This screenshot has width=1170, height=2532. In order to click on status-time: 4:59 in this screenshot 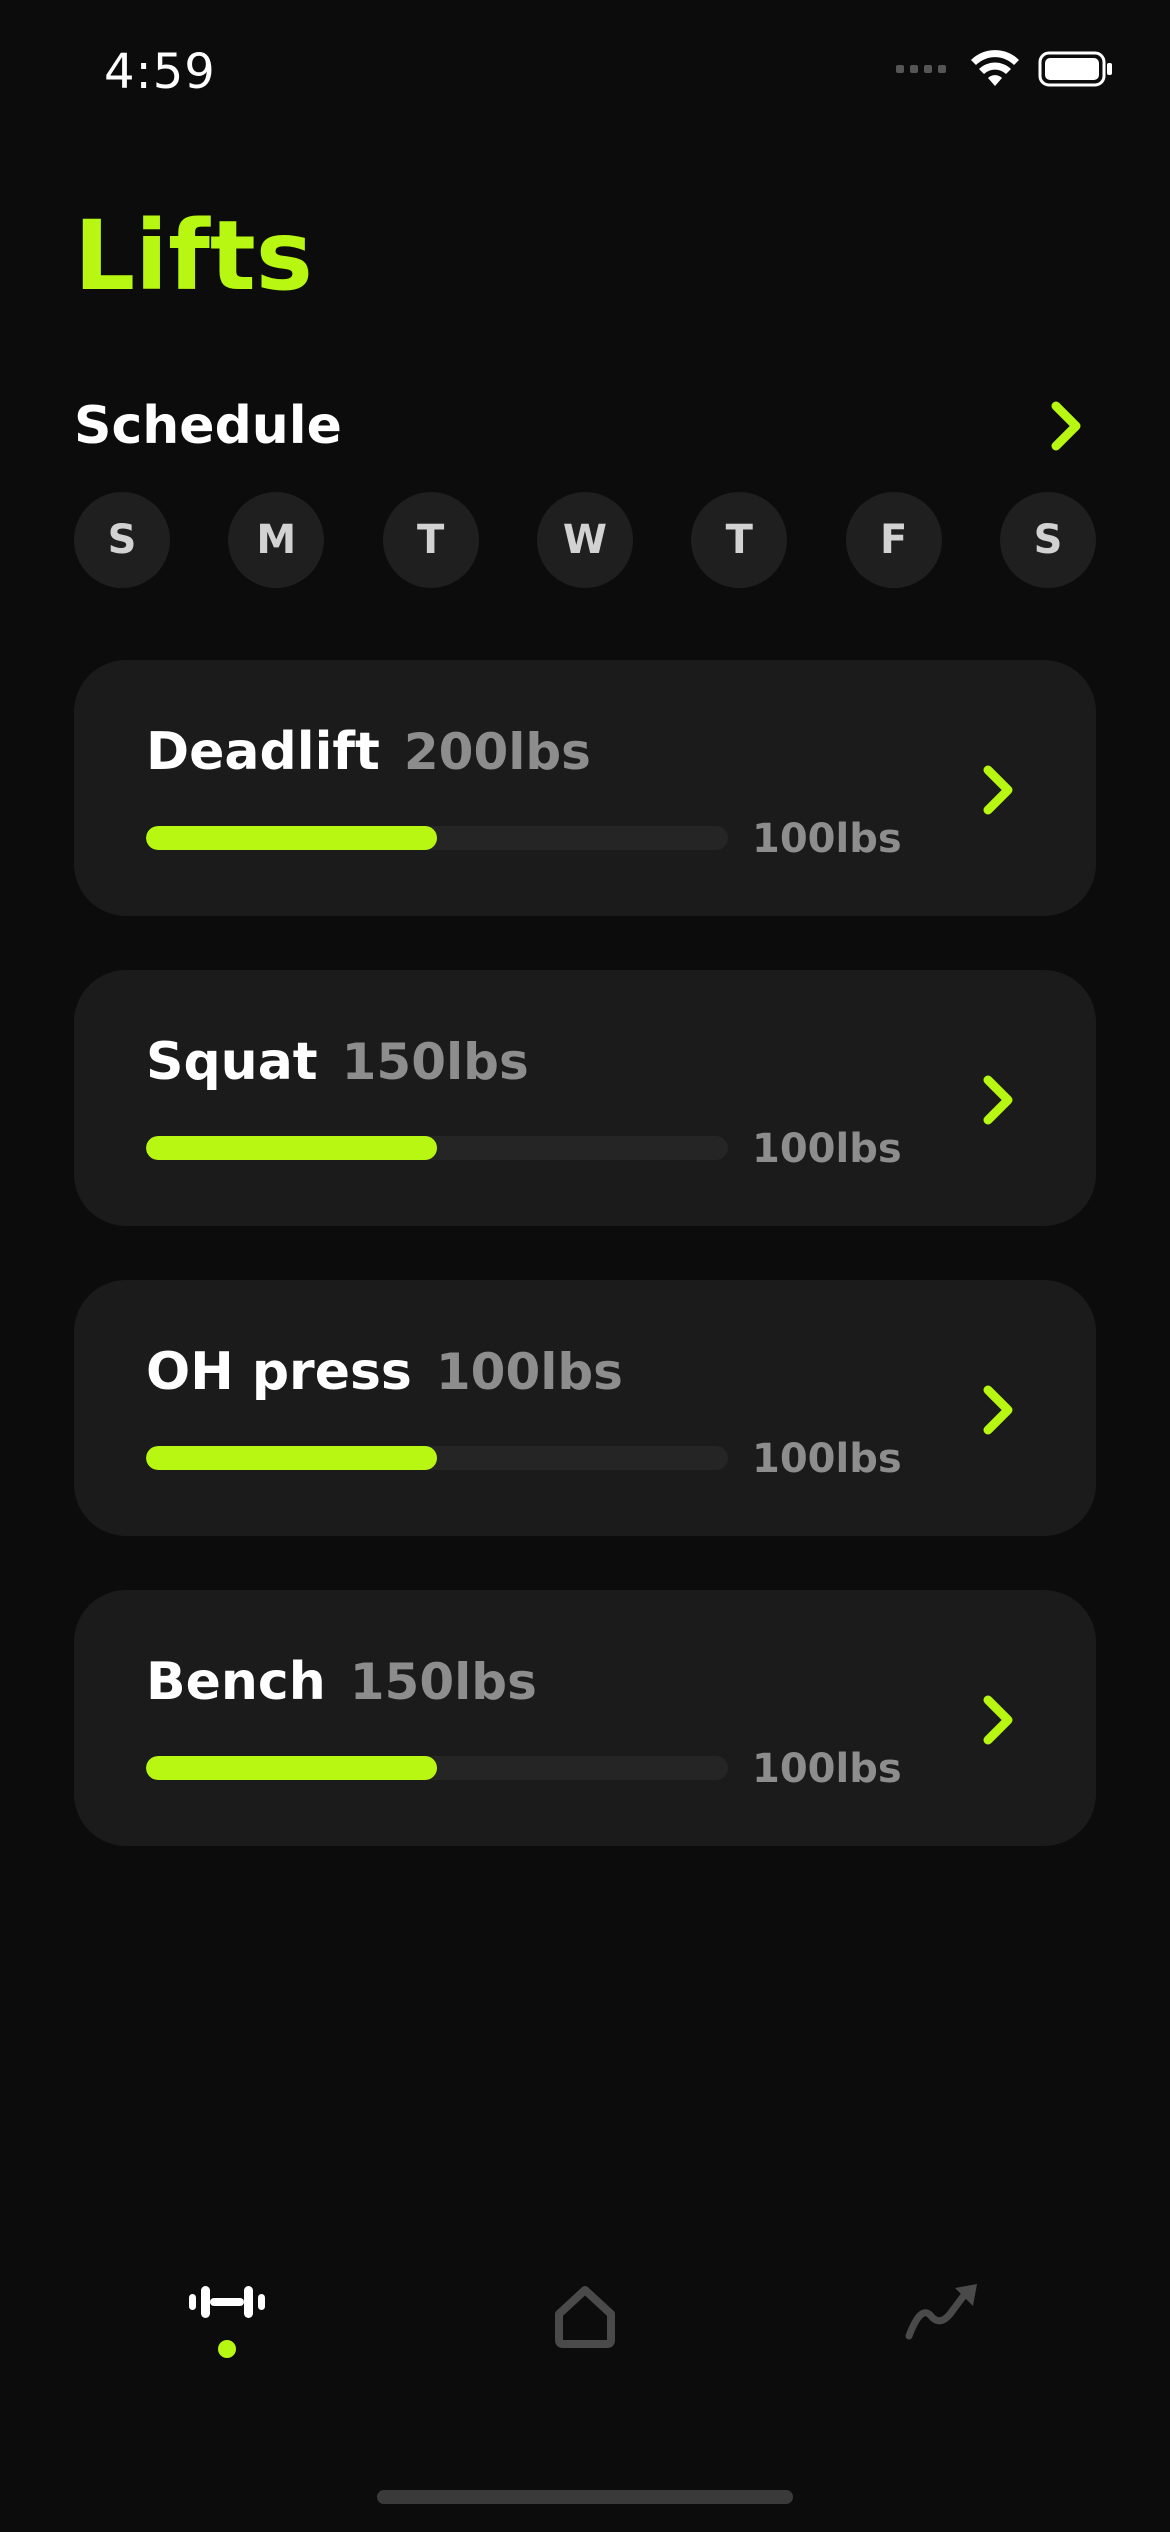, I will do `click(160, 72)`.